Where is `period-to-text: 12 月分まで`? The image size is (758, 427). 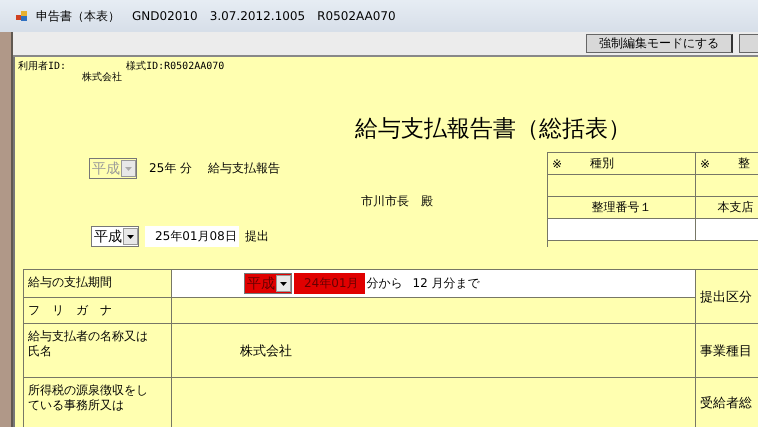 period-to-text: 12 月分まで is located at coordinates (446, 283).